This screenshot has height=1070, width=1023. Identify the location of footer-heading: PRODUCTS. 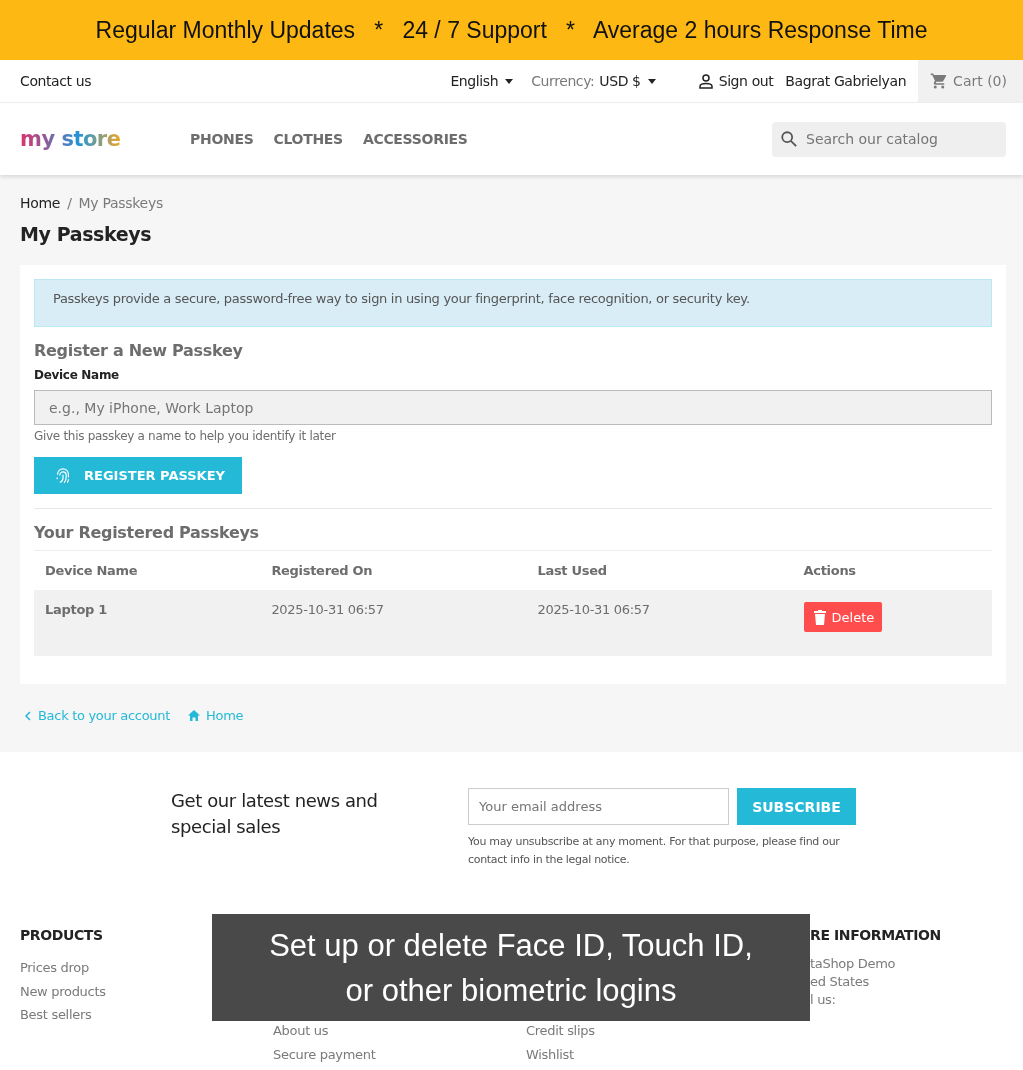
(62, 935).